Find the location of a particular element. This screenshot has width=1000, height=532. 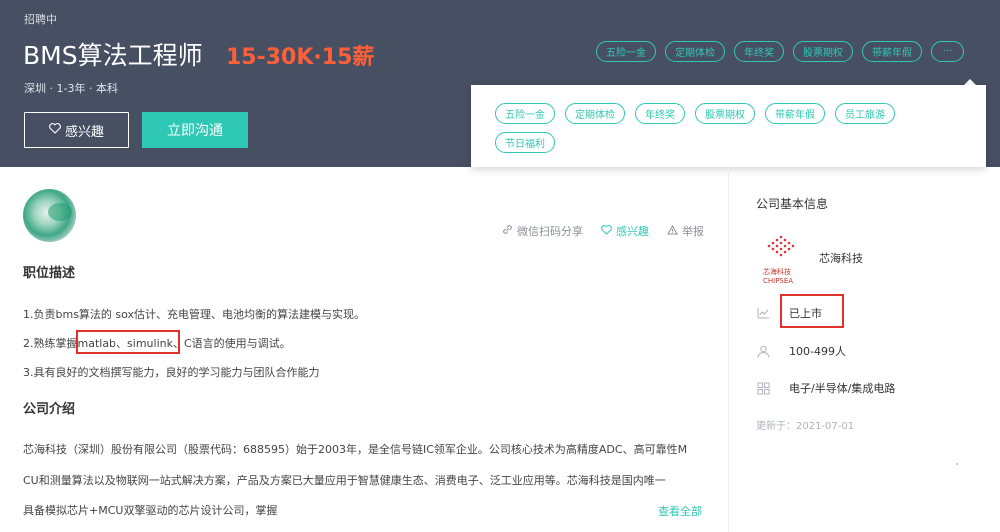

description-line: 1.负责bms算法的 sox估计、充电管理、电池均衡的算法建模与实现。 is located at coordinates (194, 314).